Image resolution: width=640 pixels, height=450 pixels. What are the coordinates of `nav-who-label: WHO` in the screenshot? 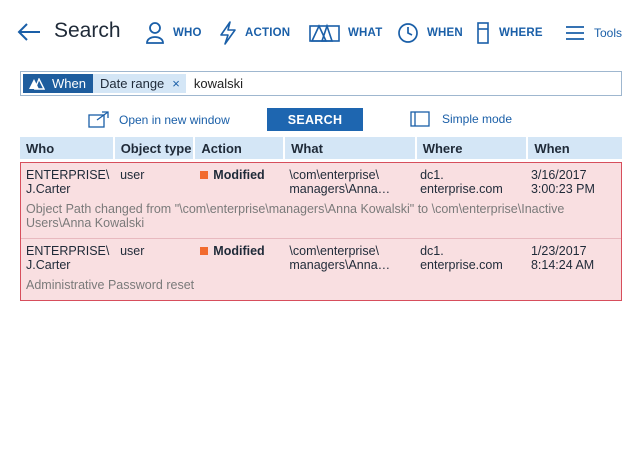 It's located at (187, 33).